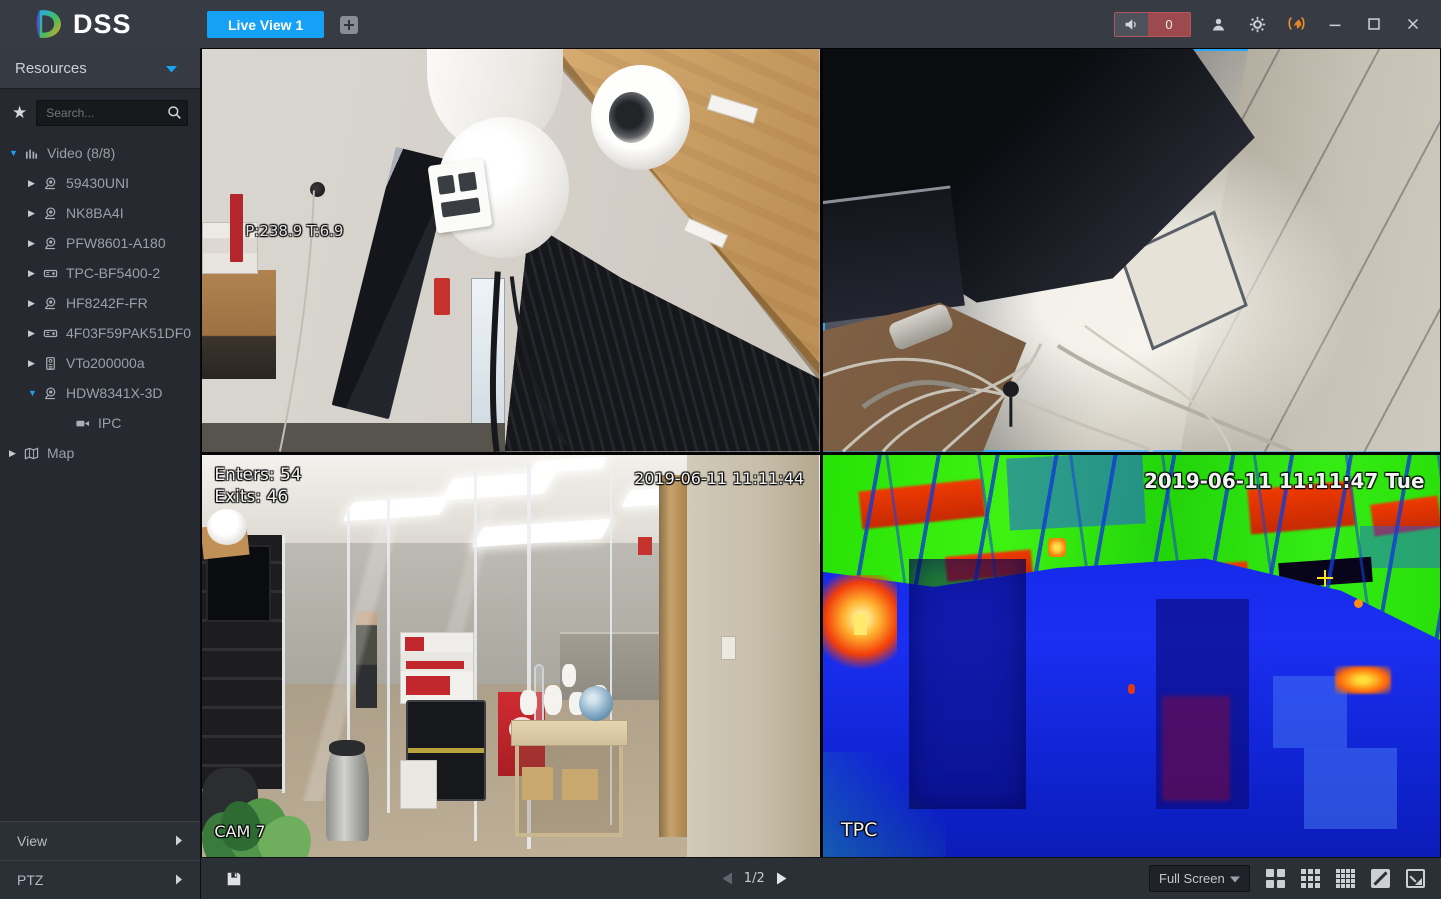 This screenshot has height=899, width=1441. Describe the element at coordinates (821, 878) in the screenshot. I see `live-view-toolbar: 1/2 Full Screen` at that location.